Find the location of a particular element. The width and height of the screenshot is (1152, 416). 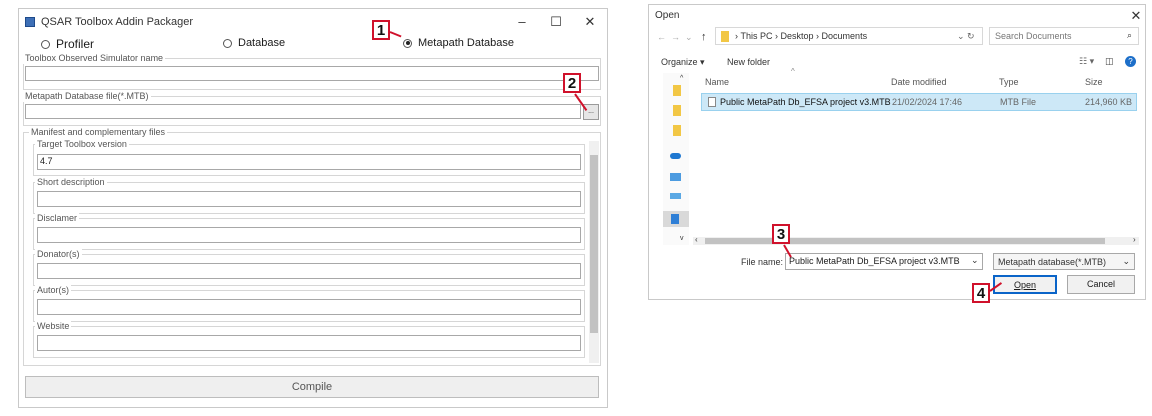

column-date: Date modified is located at coordinates (919, 82).